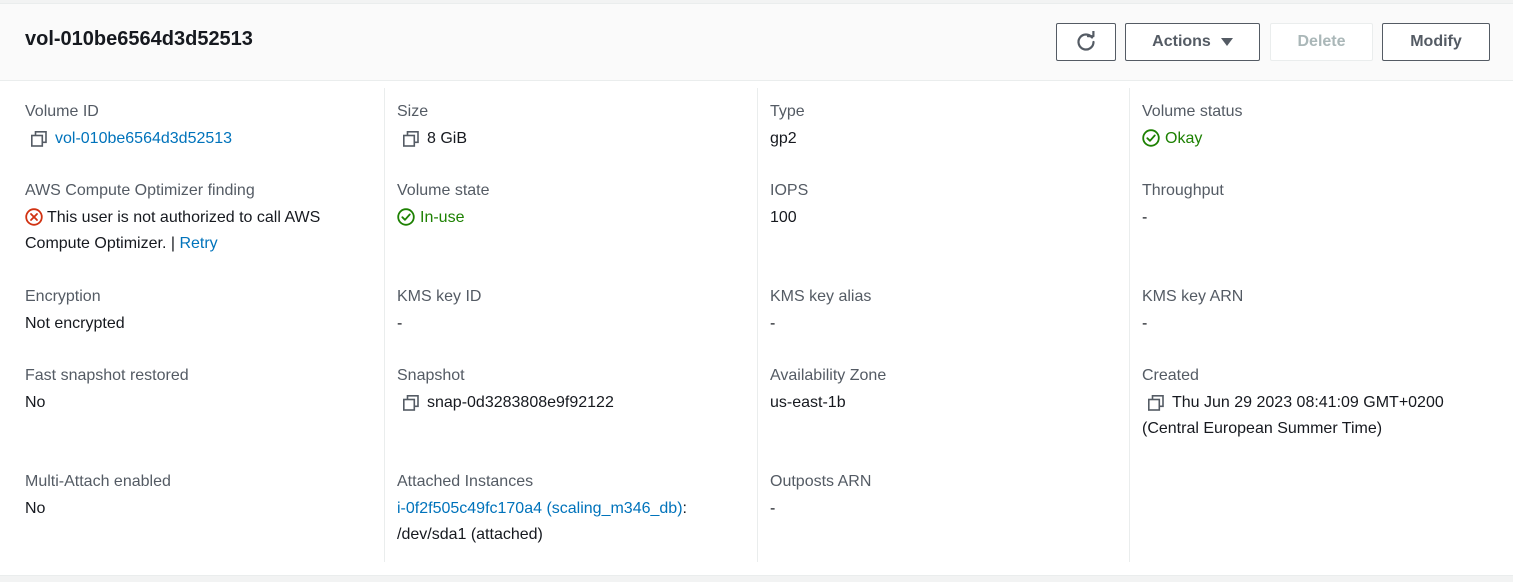  I want to click on field-encryption: Encryption Not encrypted, so click(200, 312).